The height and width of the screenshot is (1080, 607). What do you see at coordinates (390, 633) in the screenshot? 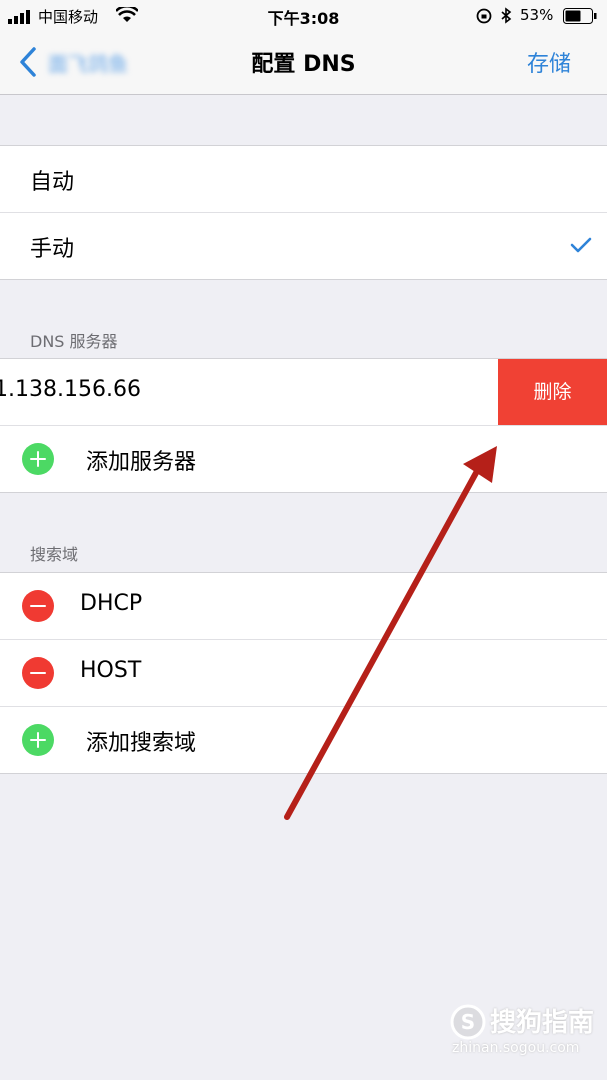
I see `annotation-arrow-icon` at bounding box center [390, 633].